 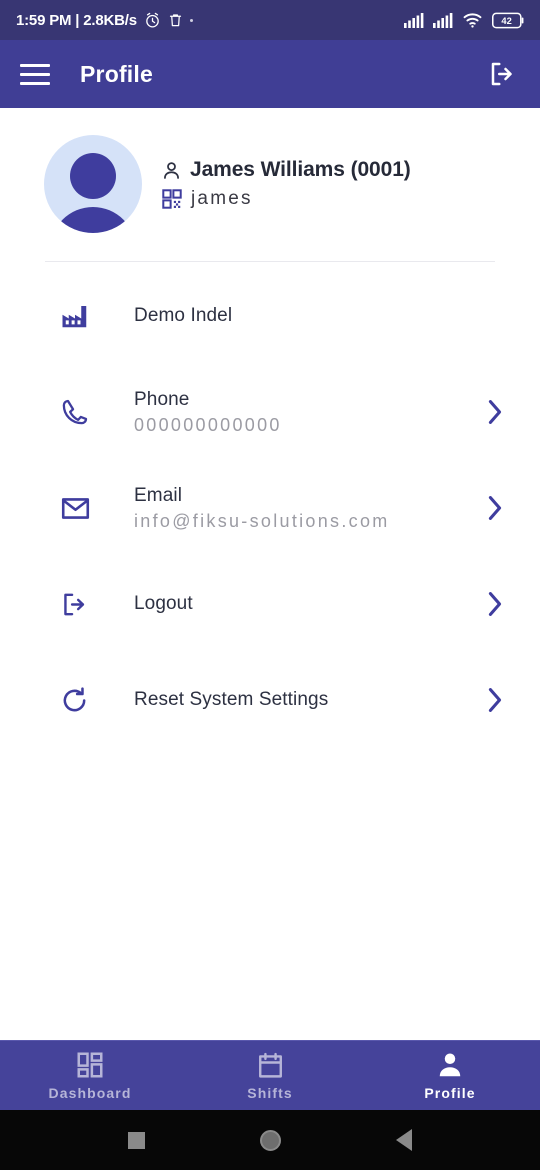 I want to click on list-item-text: Email info@fiksu-solutions.com, so click(x=308, y=508).